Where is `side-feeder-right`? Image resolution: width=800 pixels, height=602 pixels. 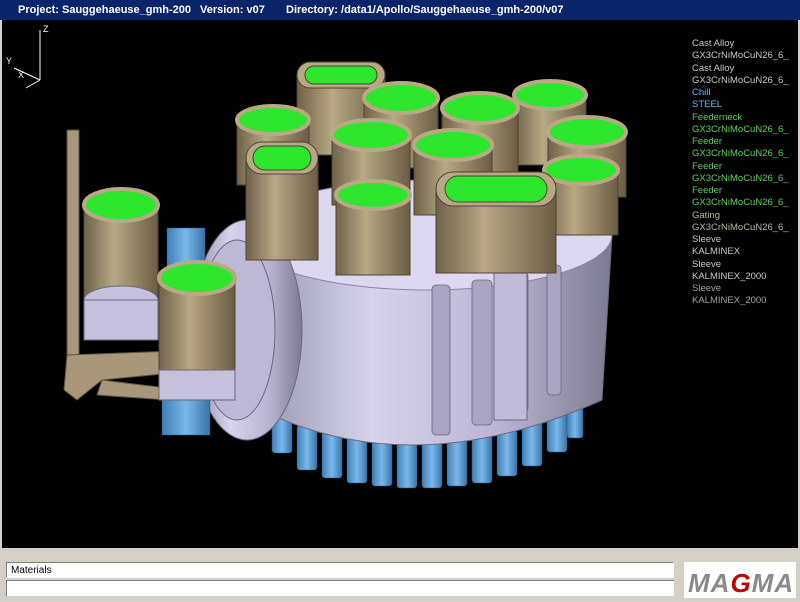
side-feeder-right is located at coordinates (197, 330).